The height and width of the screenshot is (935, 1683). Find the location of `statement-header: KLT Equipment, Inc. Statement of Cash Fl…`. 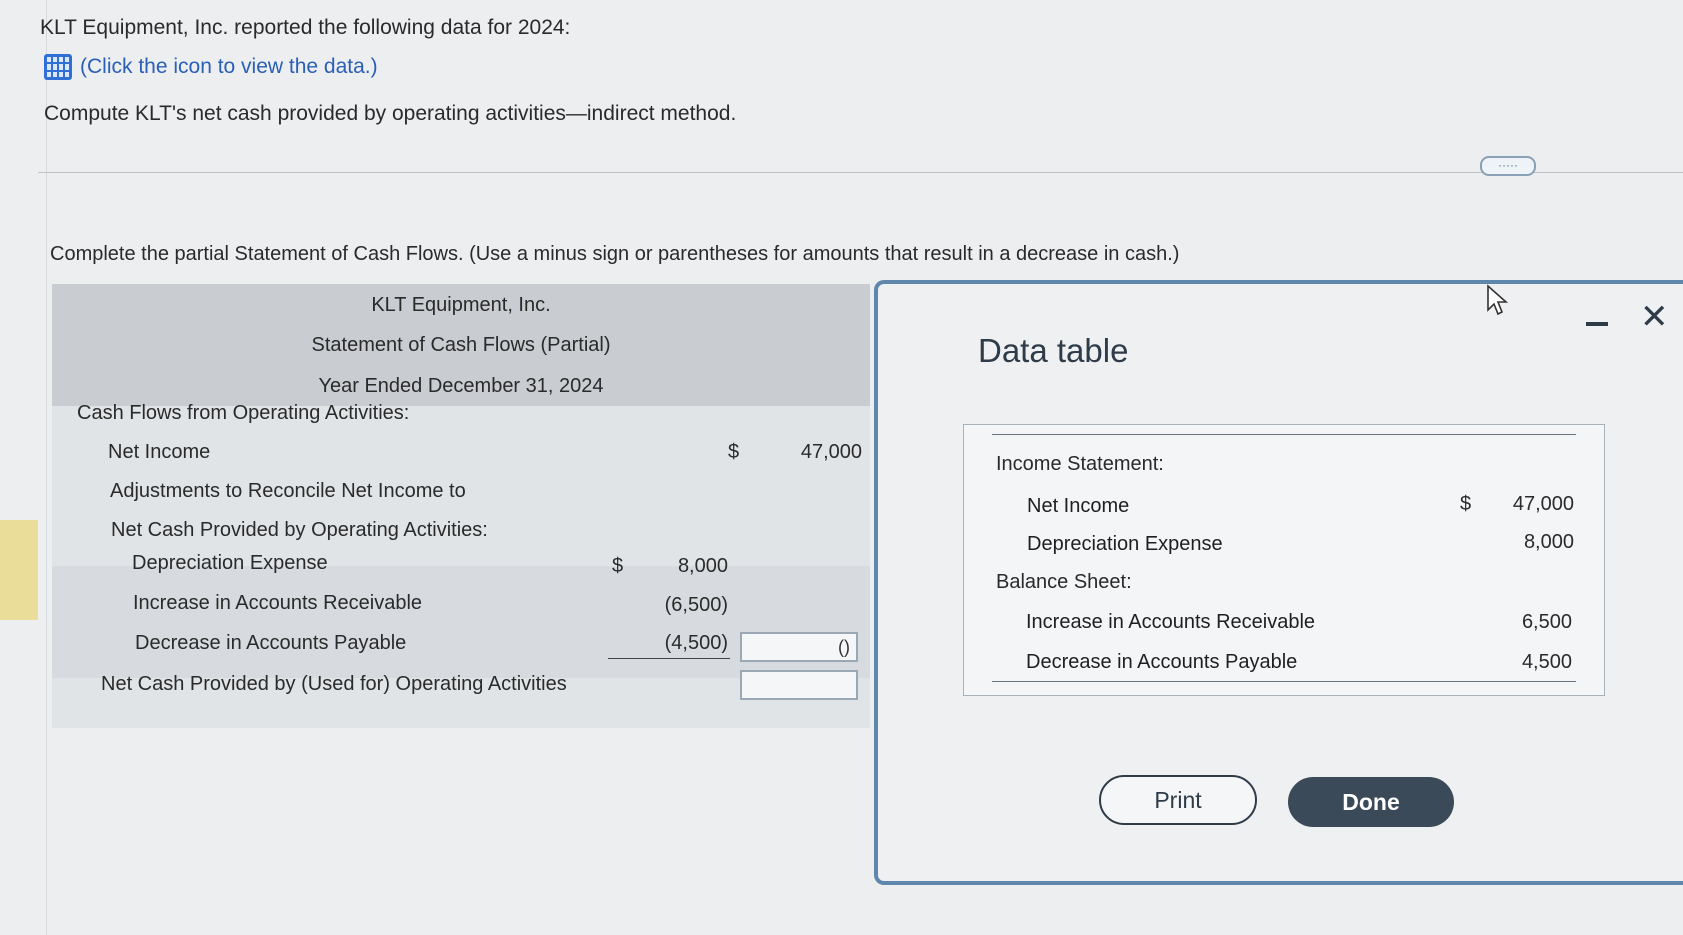

statement-header: KLT Equipment, Inc. Statement of Cash Fl… is located at coordinates (461, 345).